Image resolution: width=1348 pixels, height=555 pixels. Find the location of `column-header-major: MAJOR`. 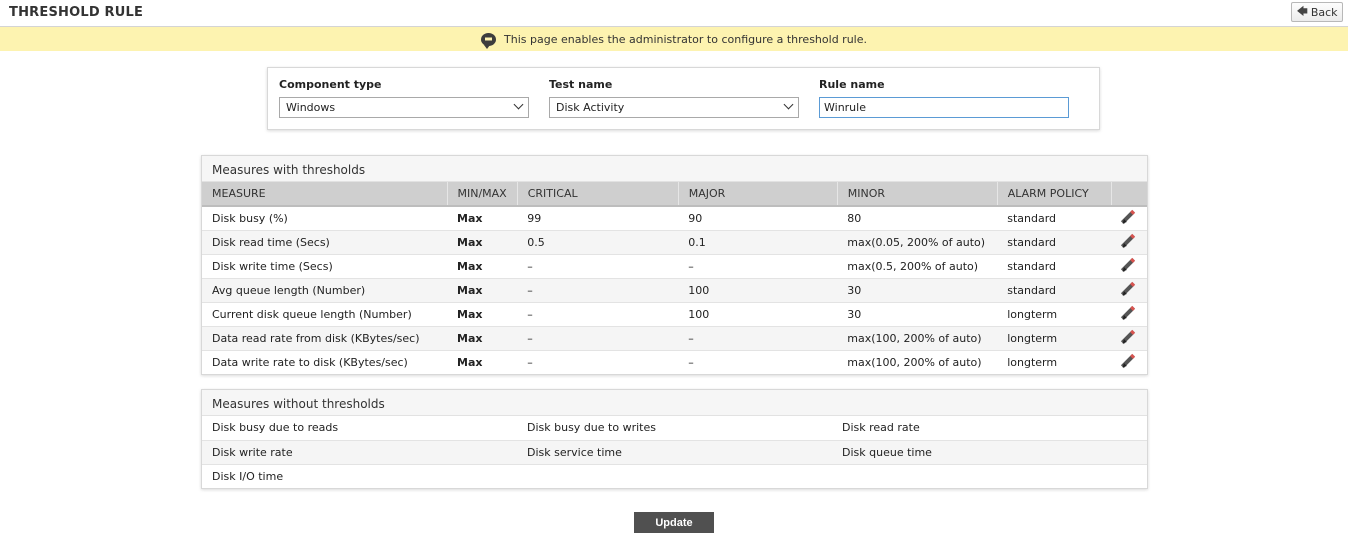

column-header-major: MAJOR is located at coordinates (758, 194).